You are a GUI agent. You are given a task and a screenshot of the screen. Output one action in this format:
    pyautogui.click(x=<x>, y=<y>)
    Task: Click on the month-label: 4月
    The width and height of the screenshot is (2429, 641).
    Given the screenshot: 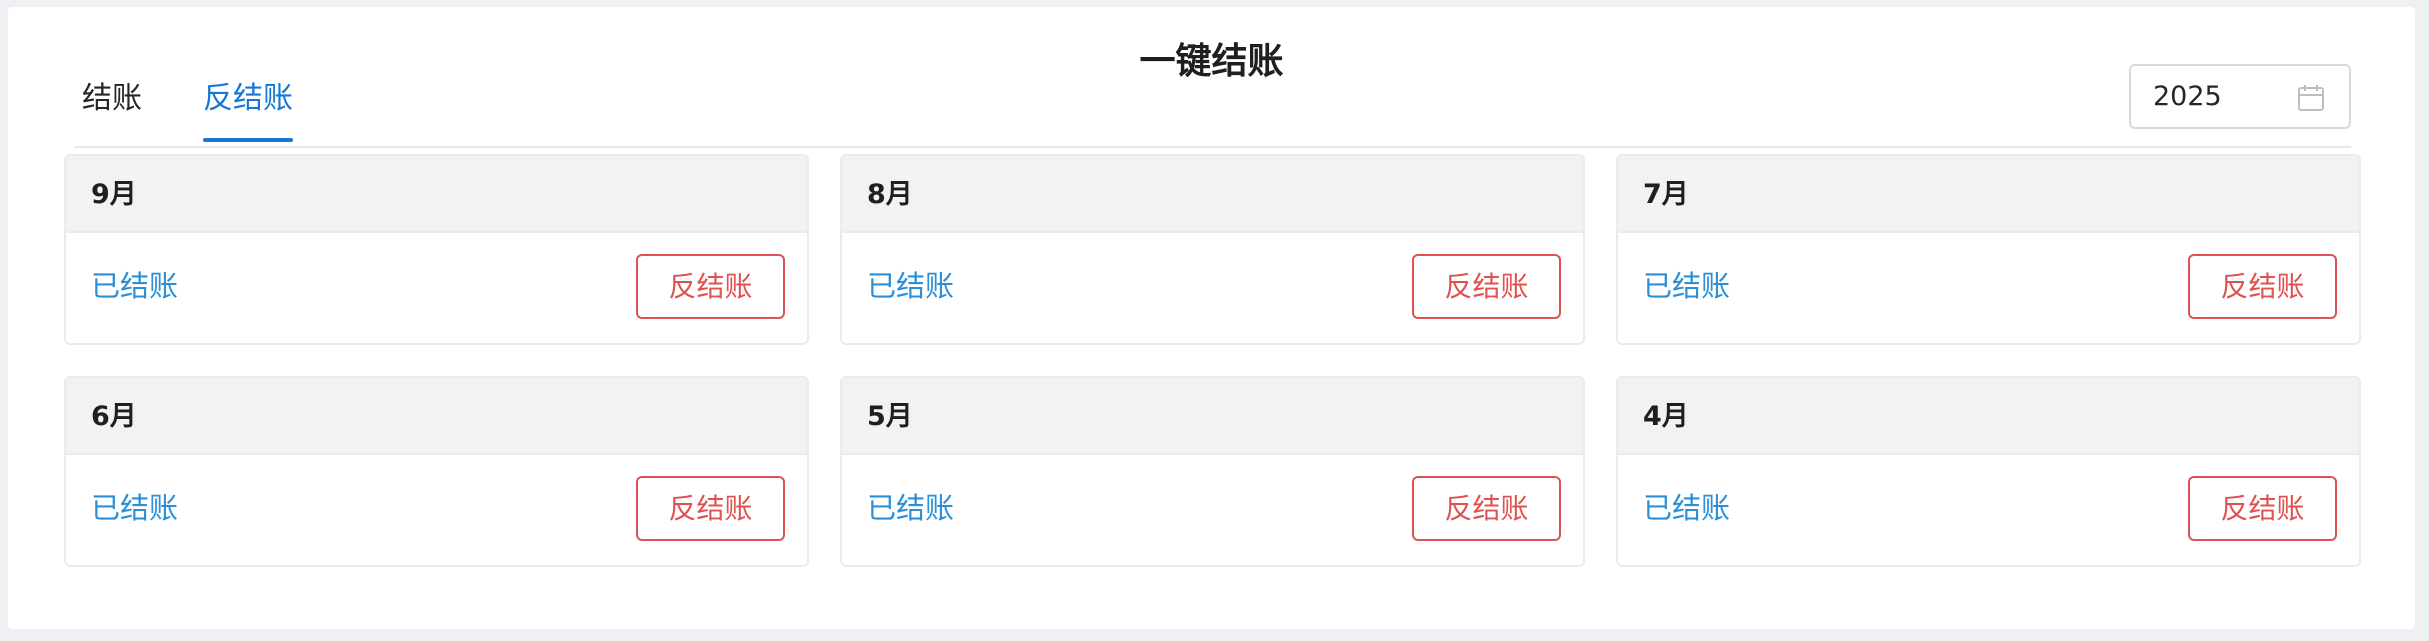 What is the action you would take?
    pyautogui.click(x=1666, y=416)
    